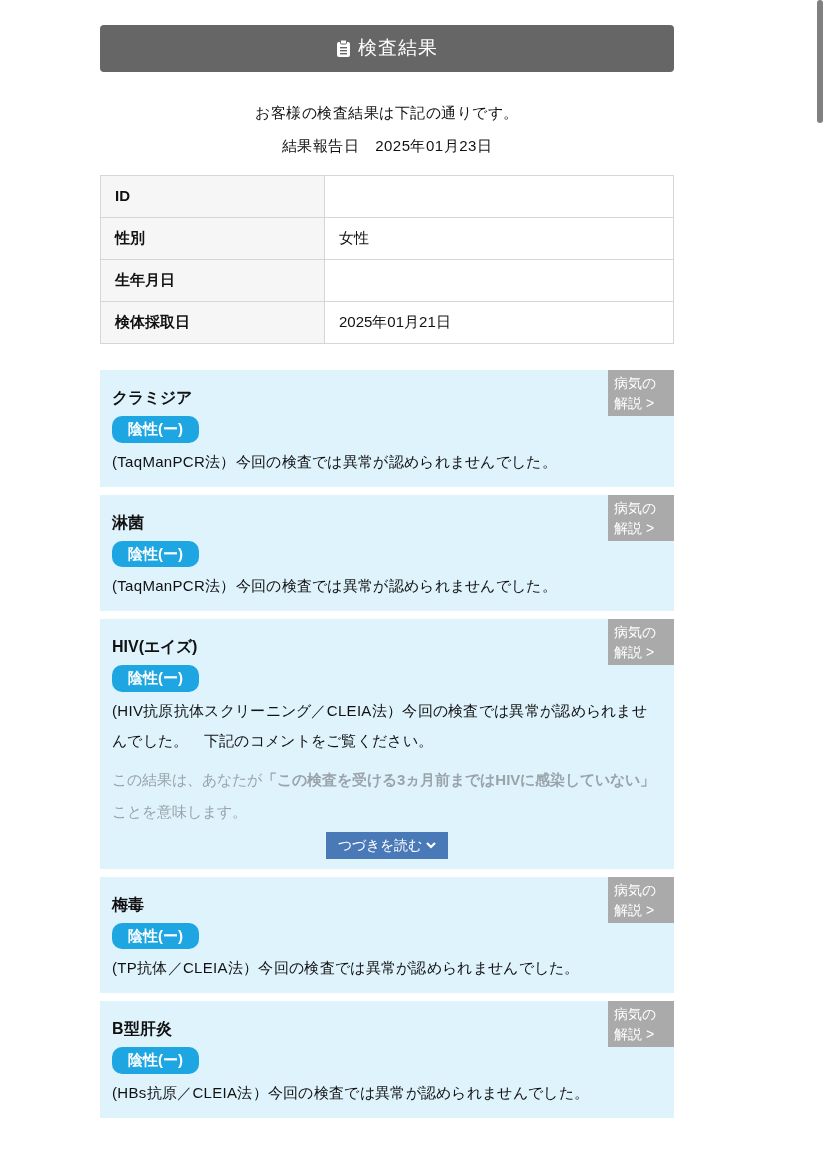  I want to click on chevron-down-icon, so click(430, 846).